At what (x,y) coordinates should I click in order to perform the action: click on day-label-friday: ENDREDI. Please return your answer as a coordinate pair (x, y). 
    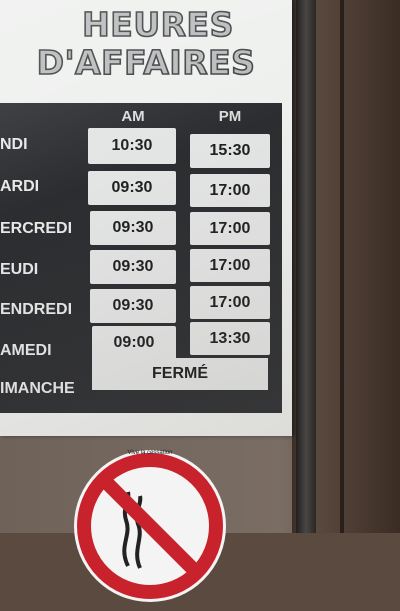
    Looking at the image, I should click on (36, 309).